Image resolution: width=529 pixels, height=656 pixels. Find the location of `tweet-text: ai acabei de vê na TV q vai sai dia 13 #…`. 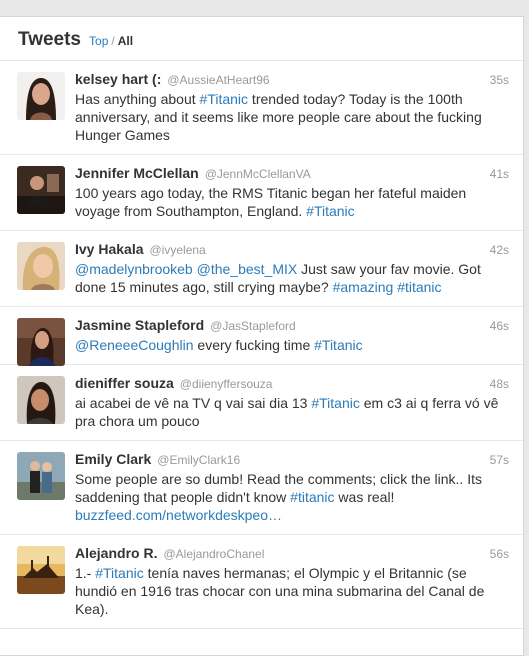

tweet-text: ai acabei de vê na TV q vai sai dia 13 #… is located at coordinates (292, 412).